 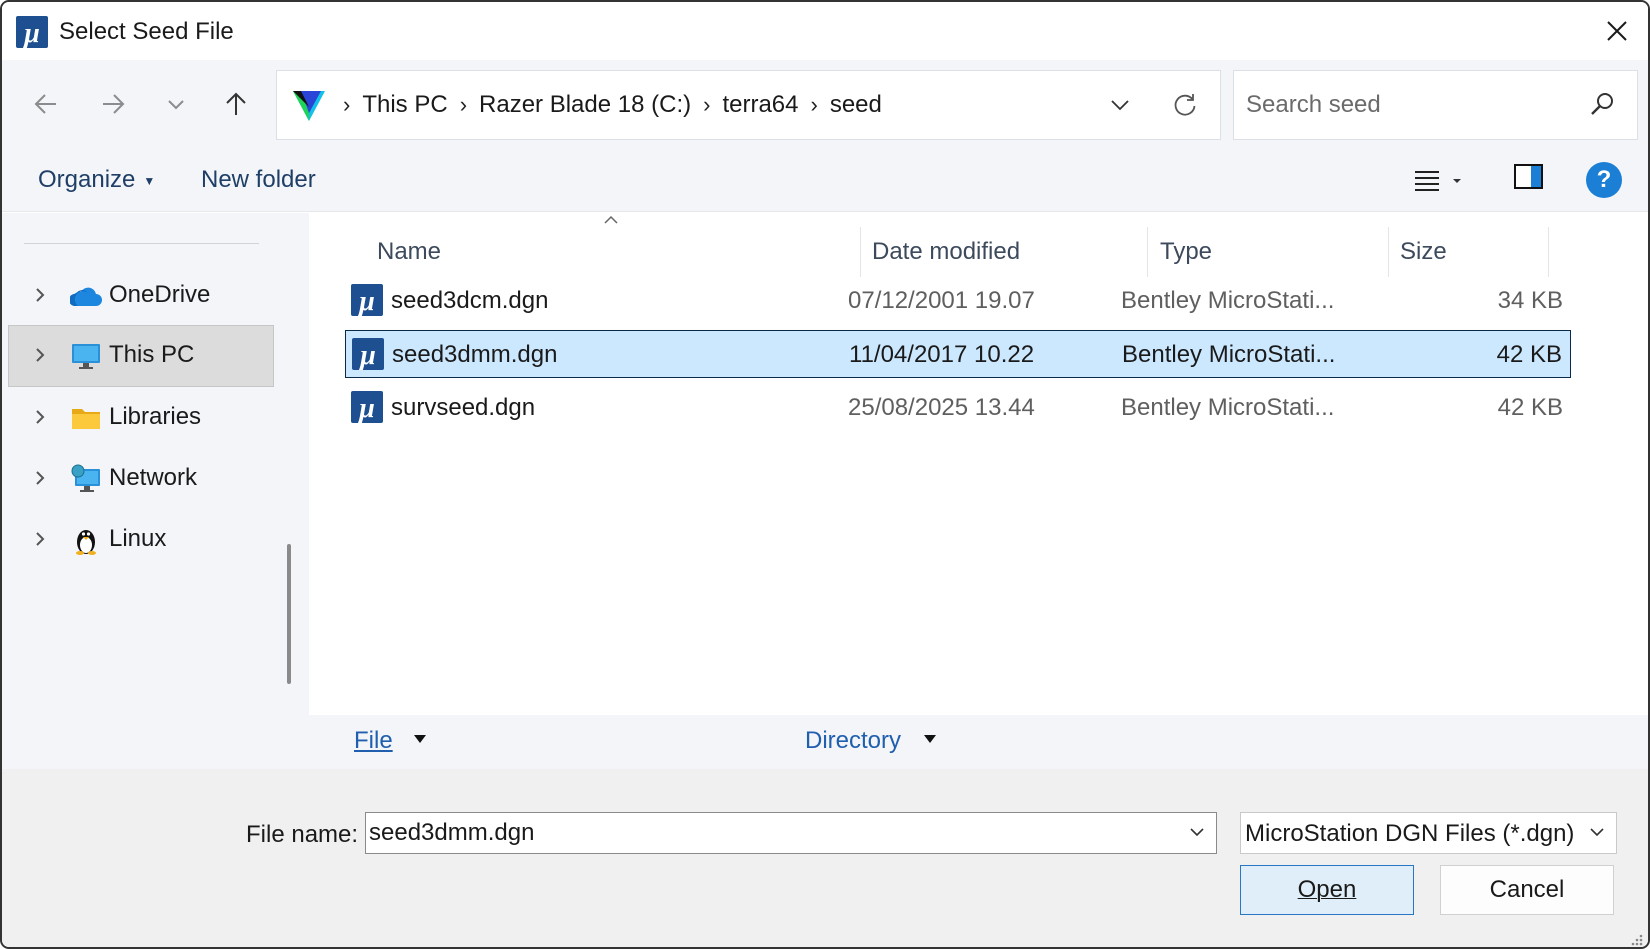 What do you see at coordinates (87, 179) in the screenshot?
I see `organize-label: Organize` at bounding box center [87, 179].